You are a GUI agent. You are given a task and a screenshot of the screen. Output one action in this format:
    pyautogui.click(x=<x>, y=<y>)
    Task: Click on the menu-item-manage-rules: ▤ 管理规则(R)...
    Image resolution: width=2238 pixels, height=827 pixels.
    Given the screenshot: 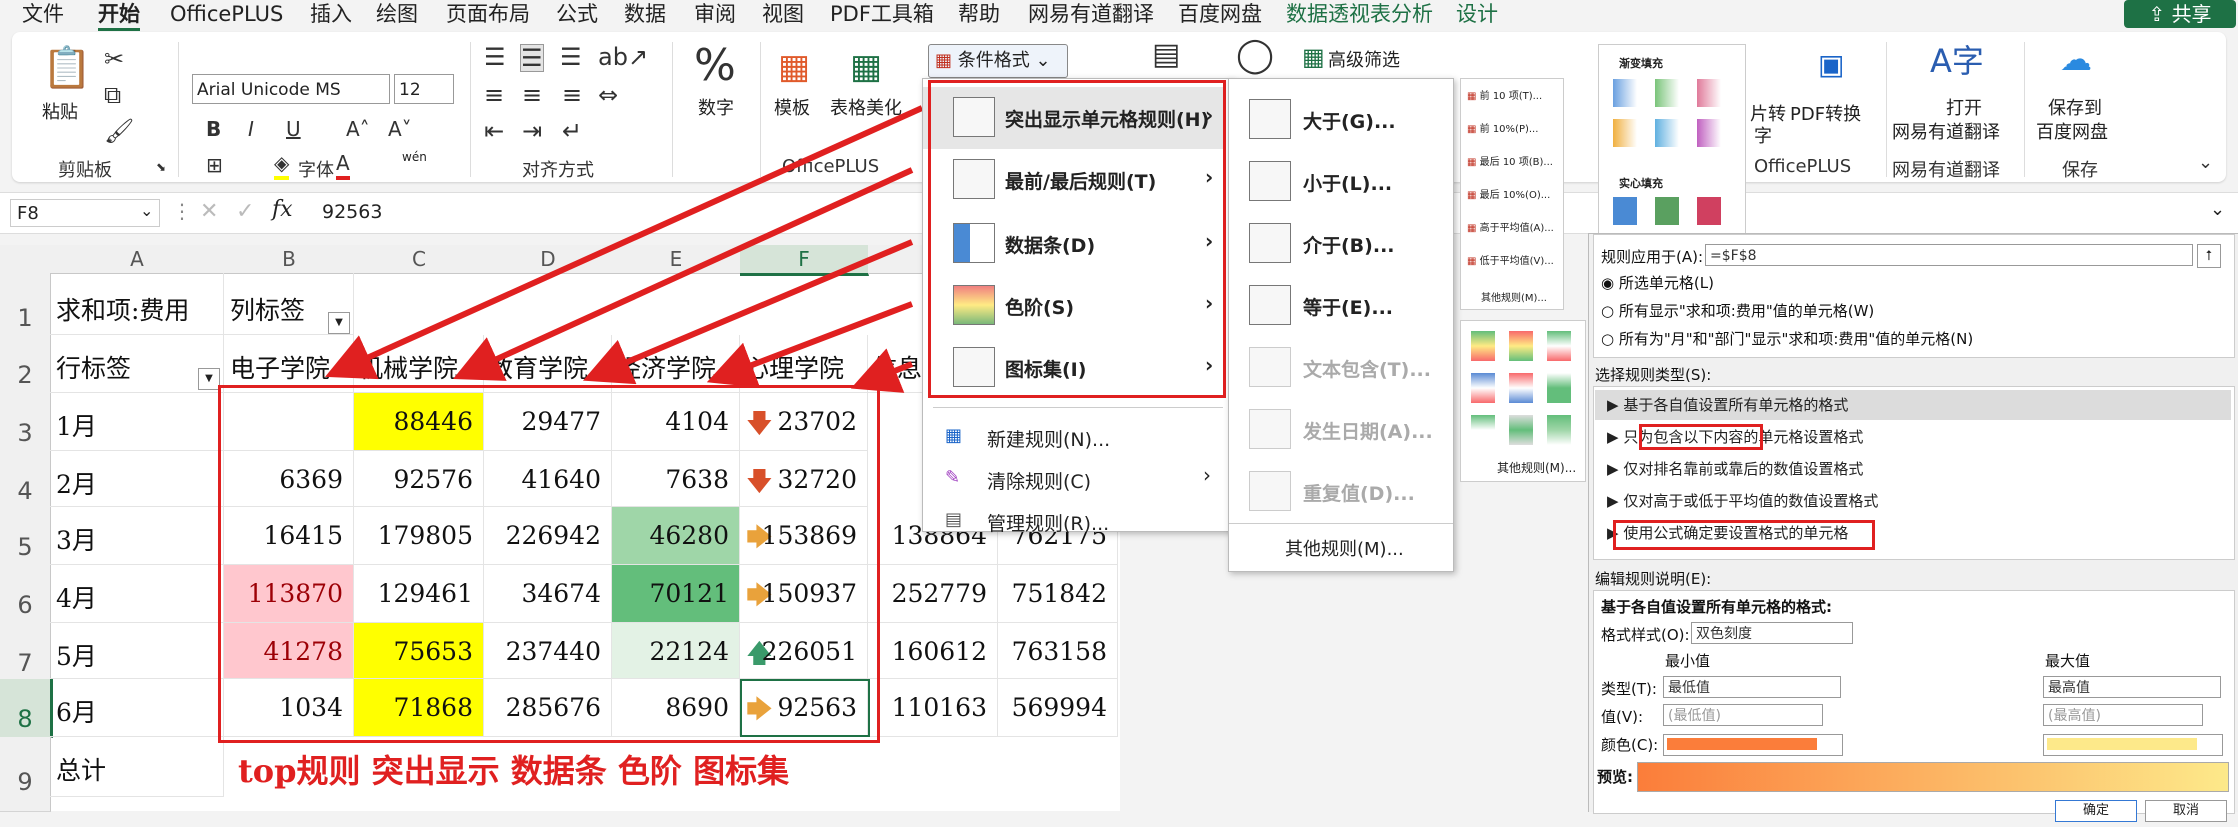 What is the action you would take?
    pyautogui.click(x=1073, y=520)
    